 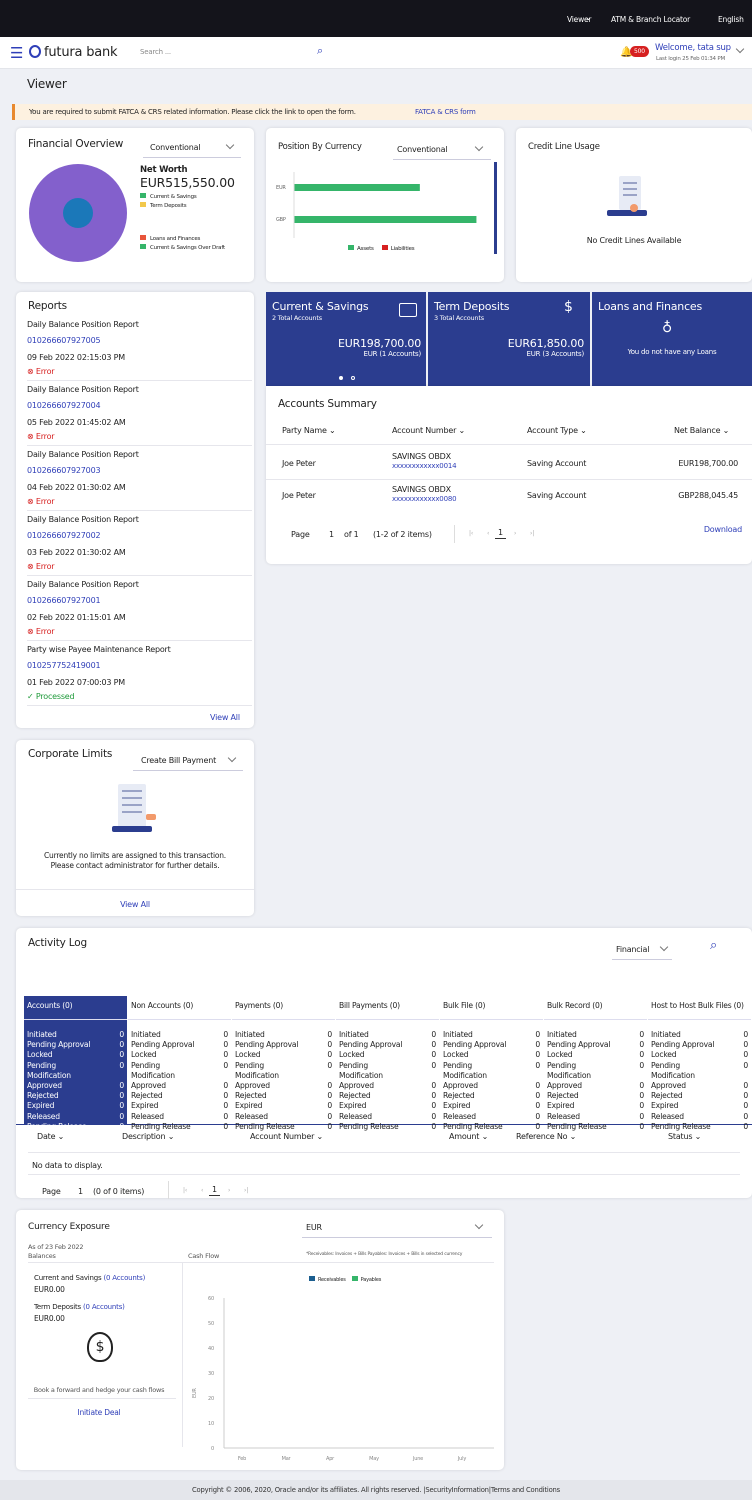 What do you see at coordinates (740, 49) in the screenshot?
I see `chevron-down-icon` at bounding box center [740, 49].